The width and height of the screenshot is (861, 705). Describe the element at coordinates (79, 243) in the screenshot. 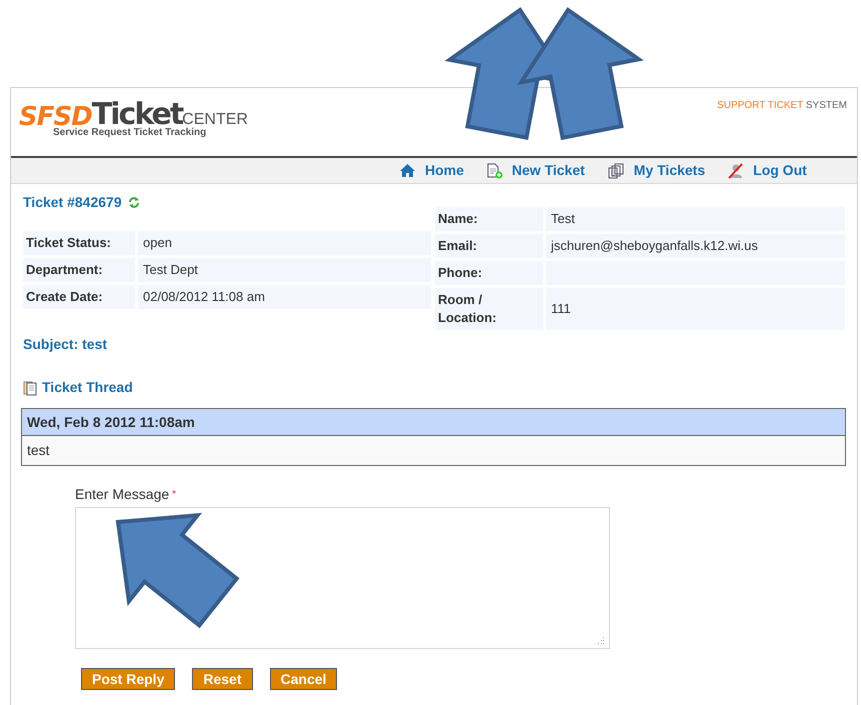

I see `field-label: Ticket Status:` at that location.